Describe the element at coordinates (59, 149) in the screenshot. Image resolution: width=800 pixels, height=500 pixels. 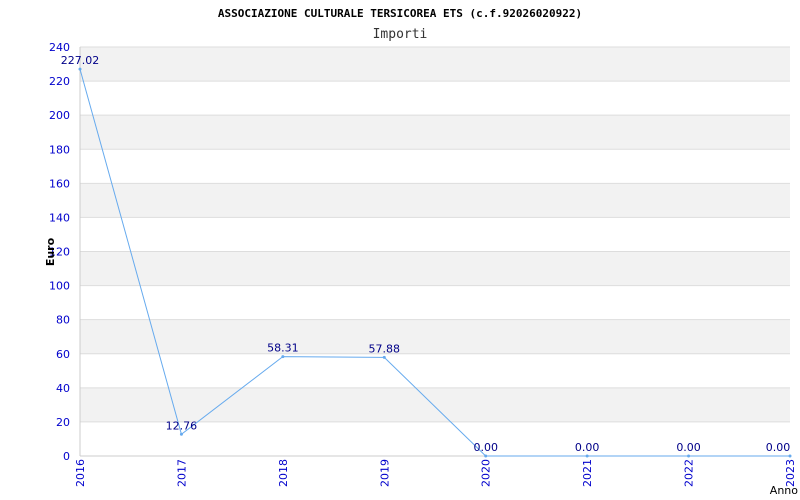
I see `y-tick-label: 180` at that location.